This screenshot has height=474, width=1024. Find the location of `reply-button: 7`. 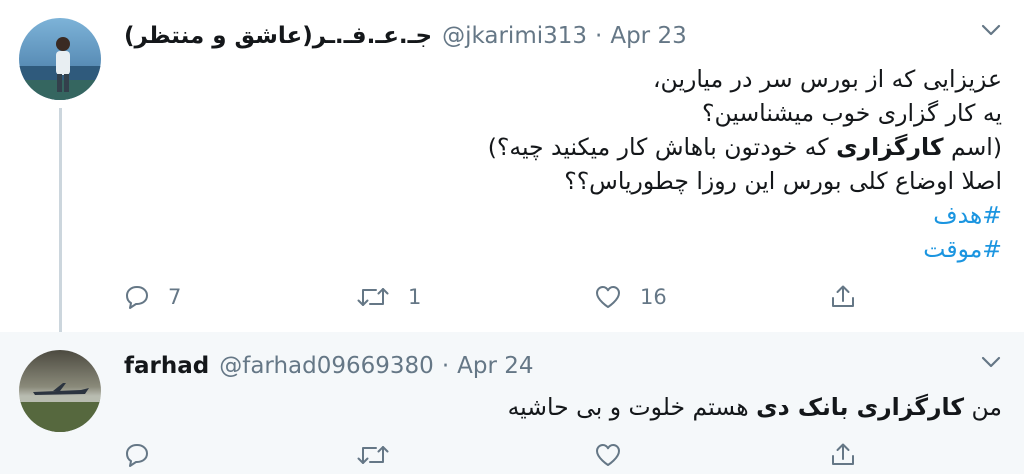

reply-button: 7 is located at coordinates (152, 297).